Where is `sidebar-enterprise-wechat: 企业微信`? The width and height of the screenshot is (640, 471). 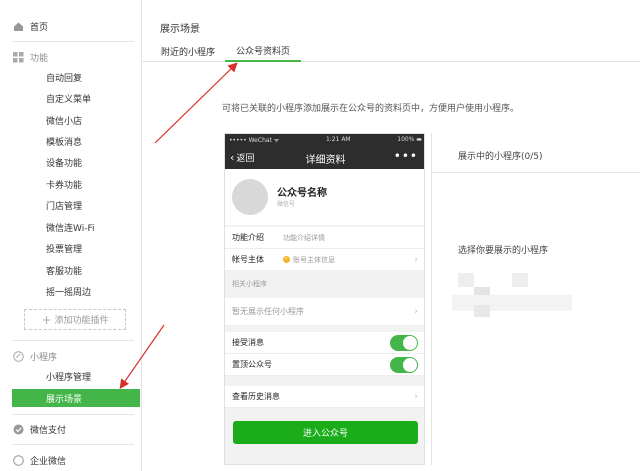 sidebar-enterprise-wechat: 企业微信 is located at coordinates (71, 460).